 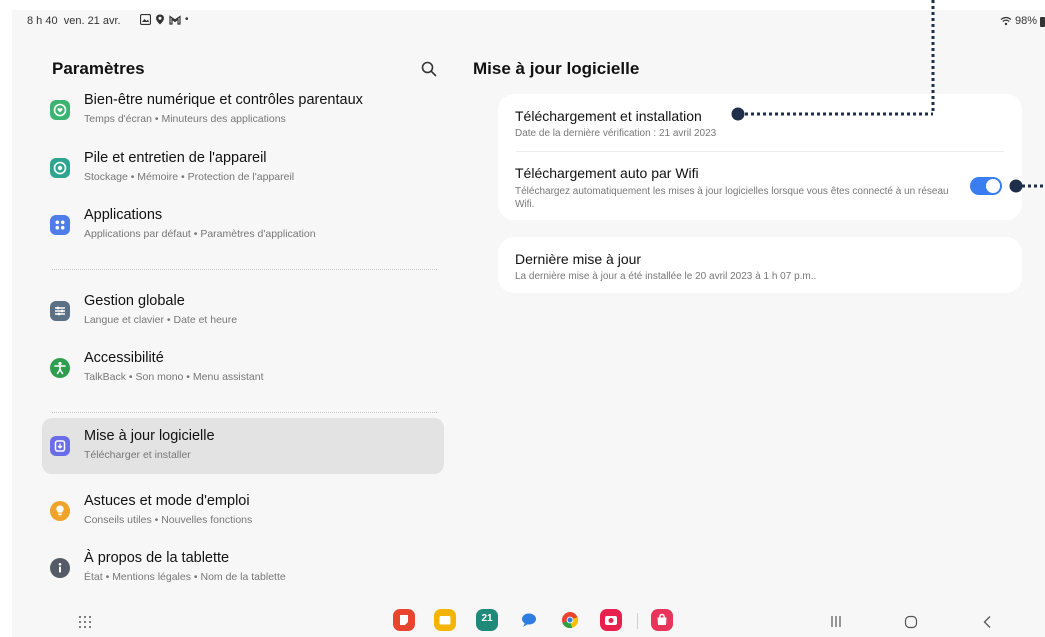 What do you see at coordinates (137, 455) in the screenshot?
I see `settings-item-subtitle: Télécharger et installer` at bounding box center [137, 455].